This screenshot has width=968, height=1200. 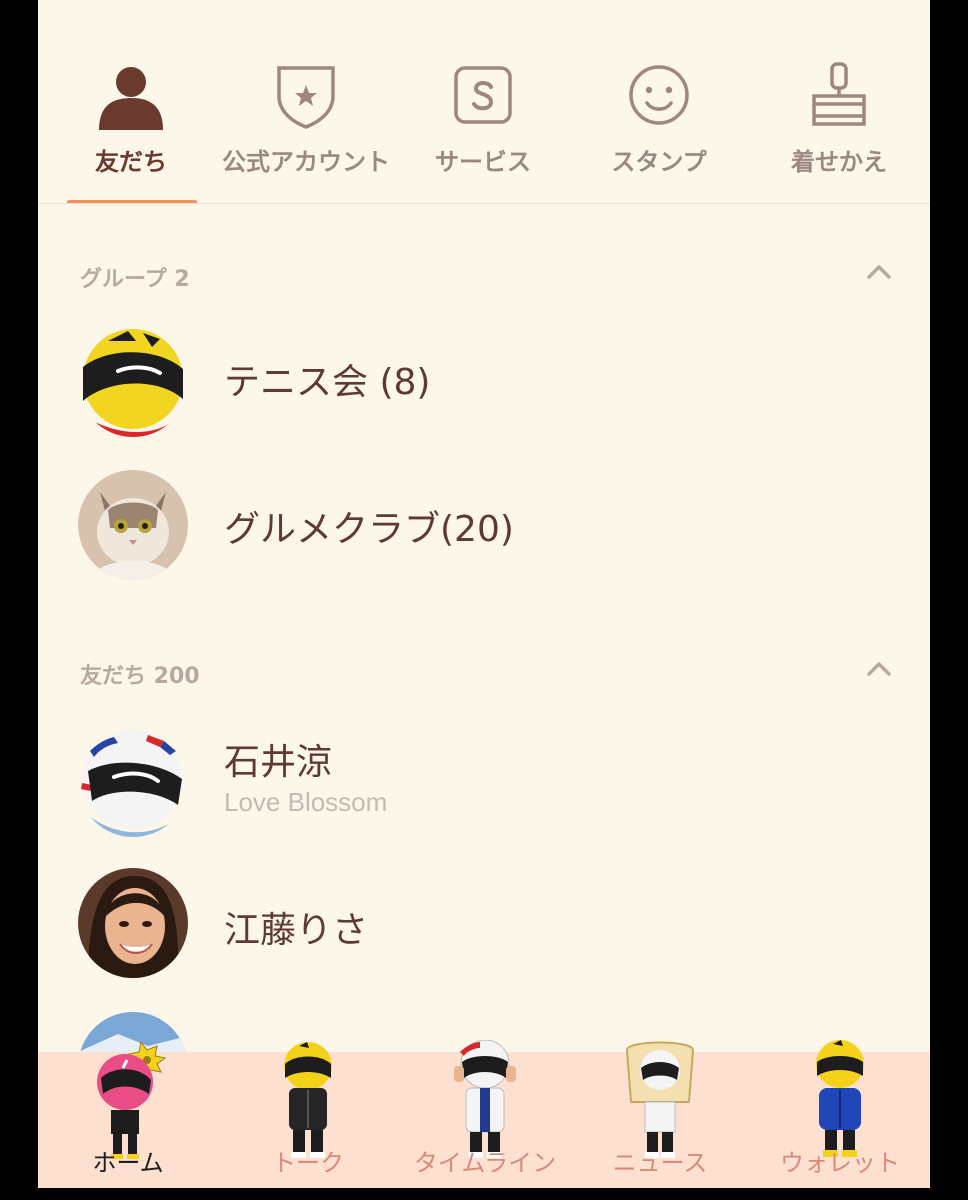 What do you see at coordinates (140, 676) in the screenshot?
I see `friends-section-header: 友だち 200` at bounding box center [140, 676].